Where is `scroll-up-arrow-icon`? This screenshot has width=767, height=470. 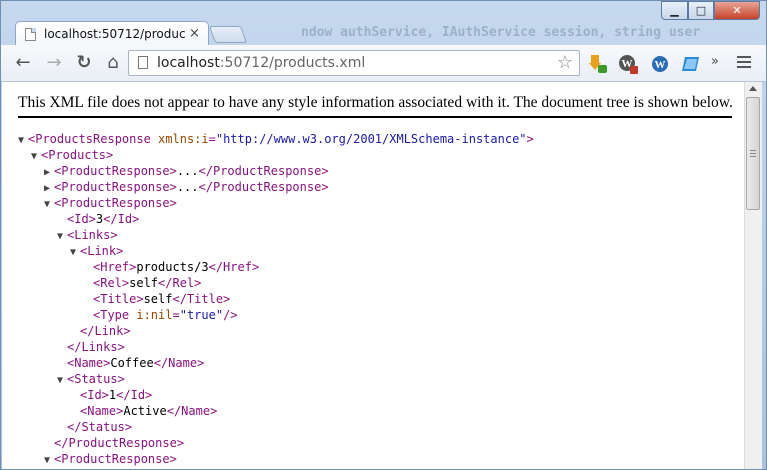
scroll-up-arrow-icon is located at coordinates (753, 88).